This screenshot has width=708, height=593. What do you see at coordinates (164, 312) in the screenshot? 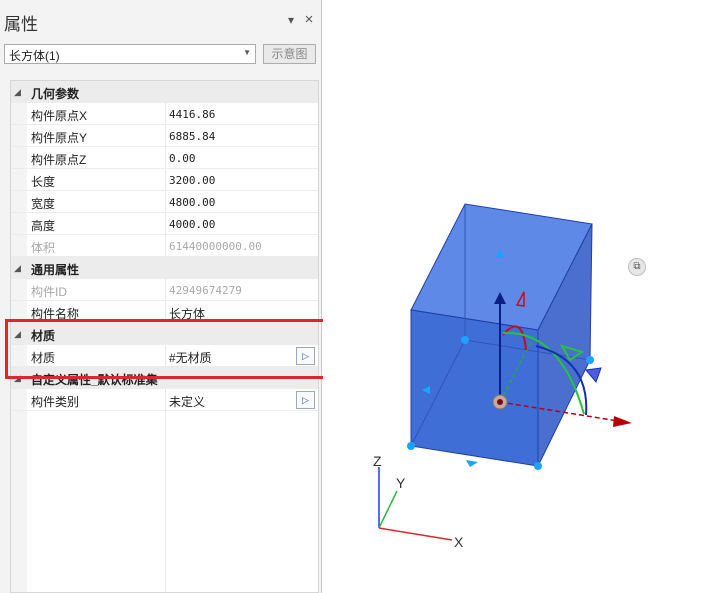
I see `property-row: 构件名称 长方体` at bounding box center [164, 312].